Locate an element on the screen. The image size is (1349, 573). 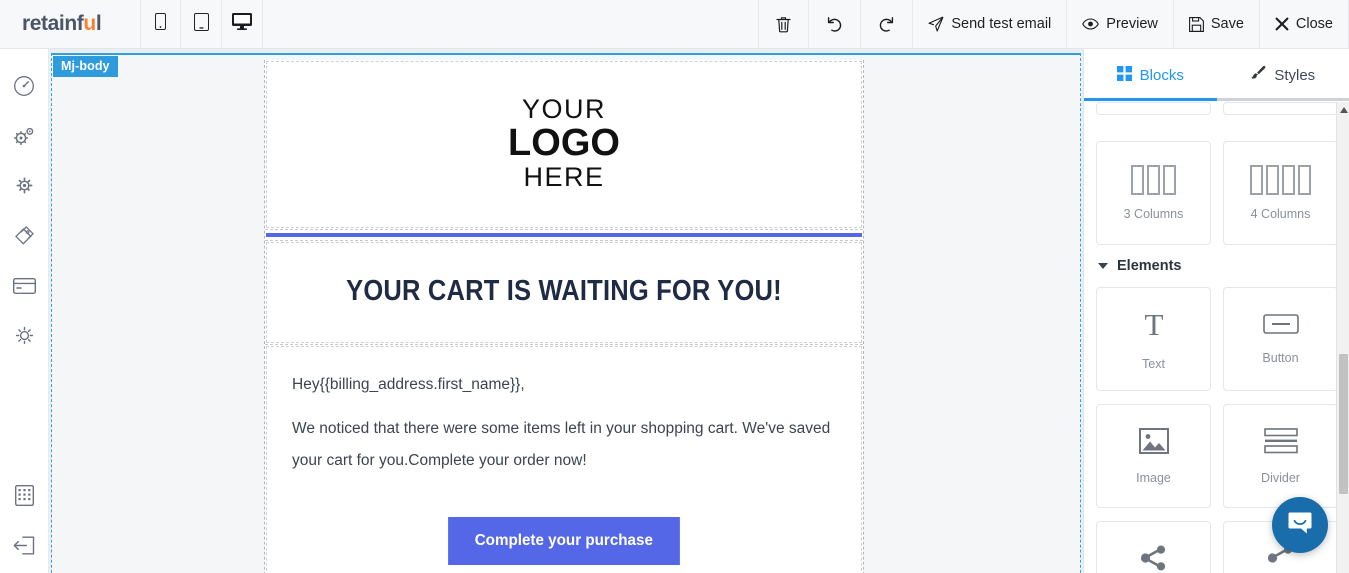
block-item-3-columns: 3 Columns is located at coordinates (1153, 193).